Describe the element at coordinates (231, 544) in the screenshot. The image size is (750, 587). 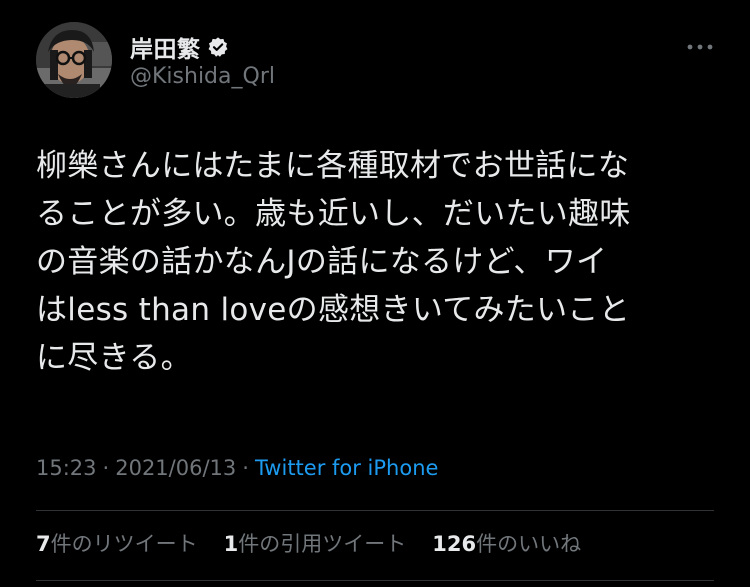
I see `quotes-count: 1` at that location.